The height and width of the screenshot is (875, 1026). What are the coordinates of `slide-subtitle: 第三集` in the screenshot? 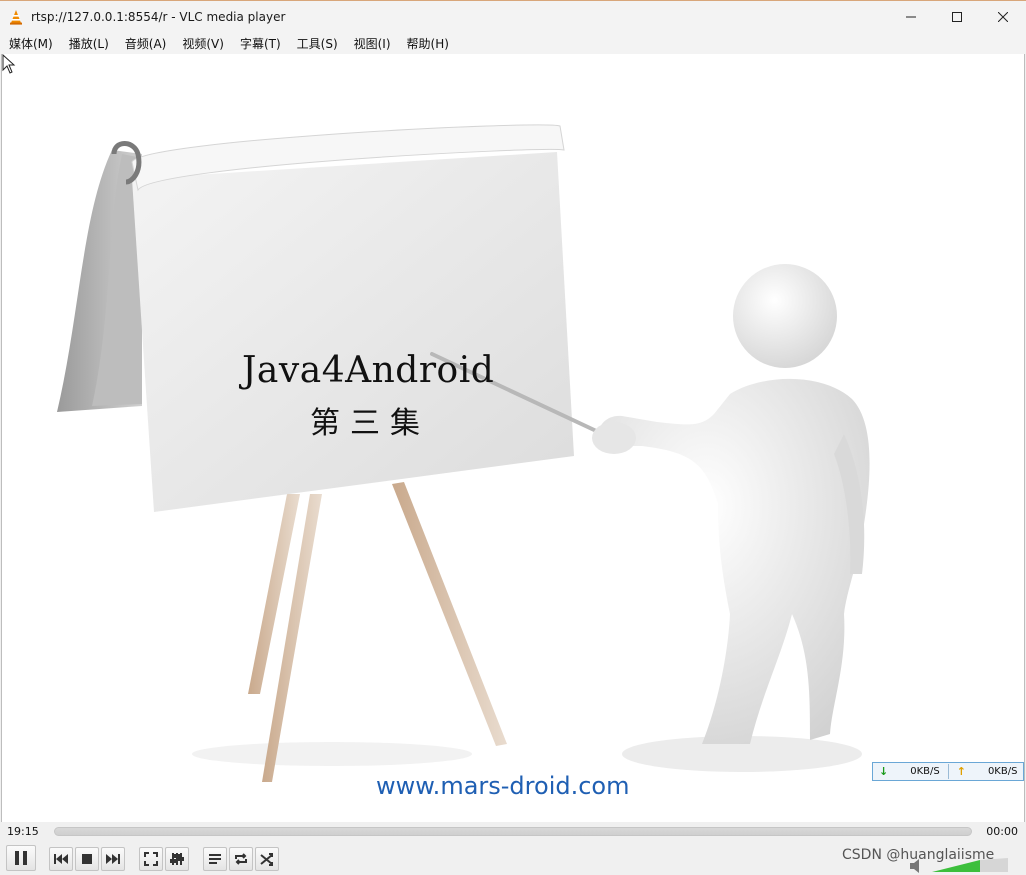 It's located at (370, 423).